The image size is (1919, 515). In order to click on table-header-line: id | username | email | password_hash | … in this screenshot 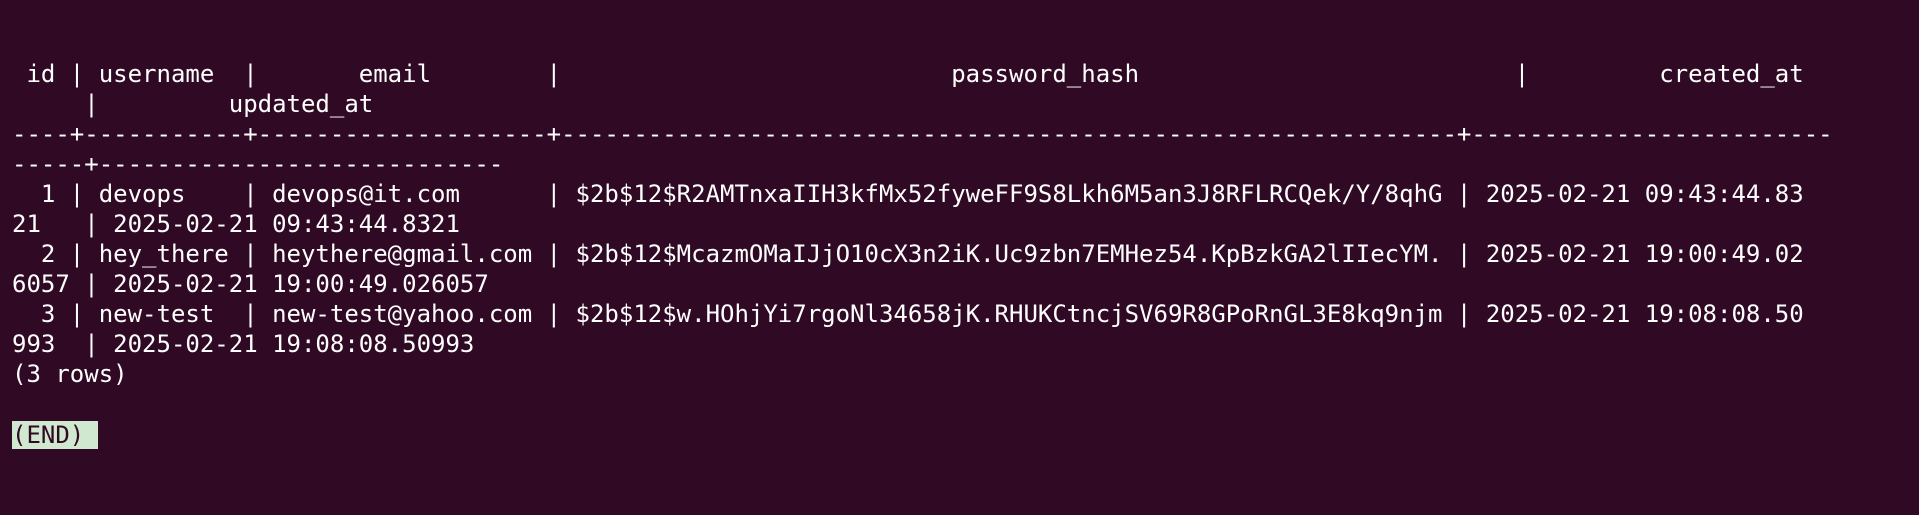, I will do `click(908, 74)`.